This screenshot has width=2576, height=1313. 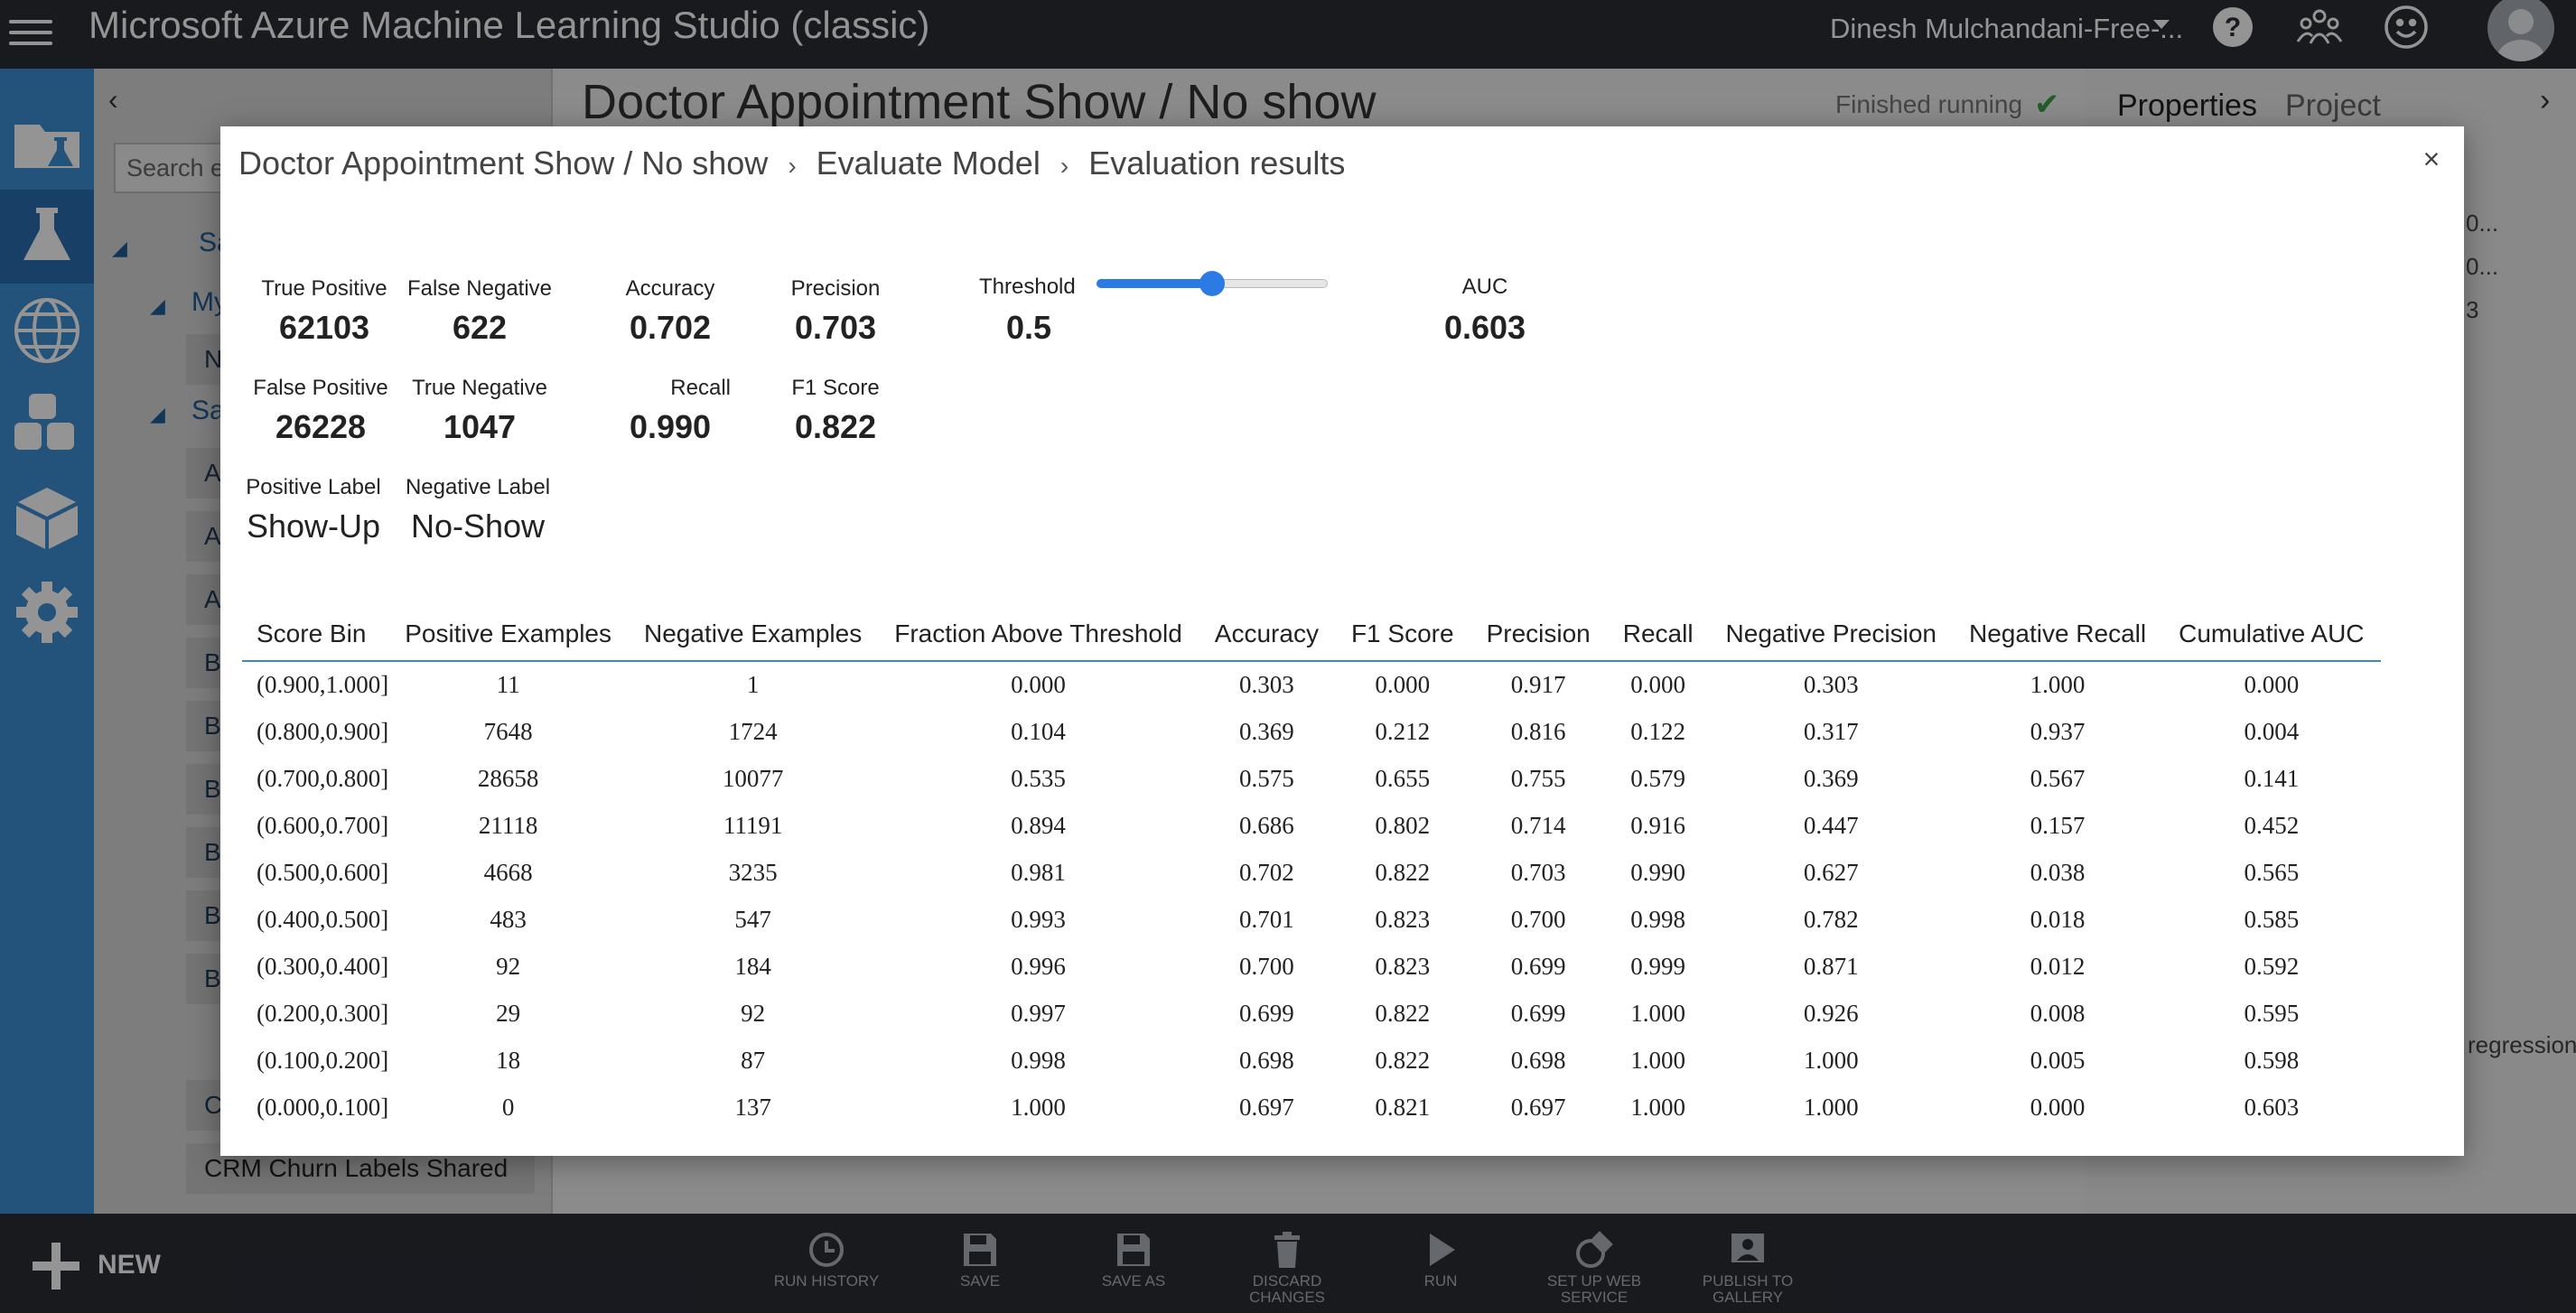 What do you see at coordinates (1658, 634) in the screenshot?
I see `column-header: Recall` at bounding box center [1658, 634].